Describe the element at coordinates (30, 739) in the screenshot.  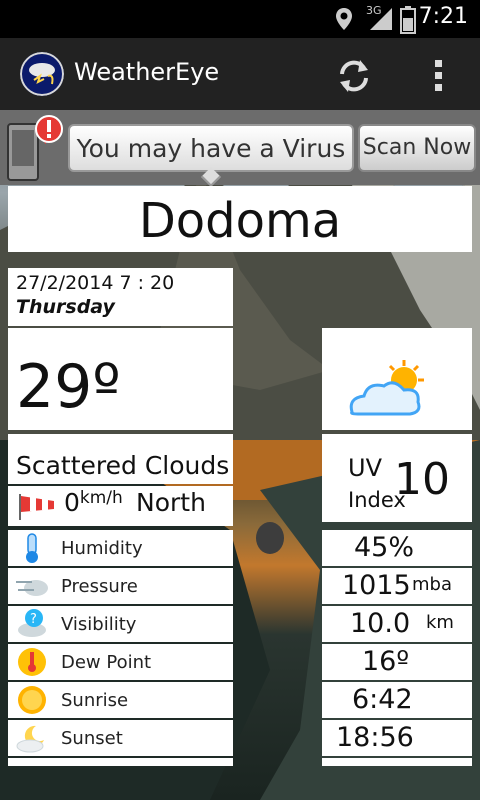
I see `moon-cloud-icon` at that location.